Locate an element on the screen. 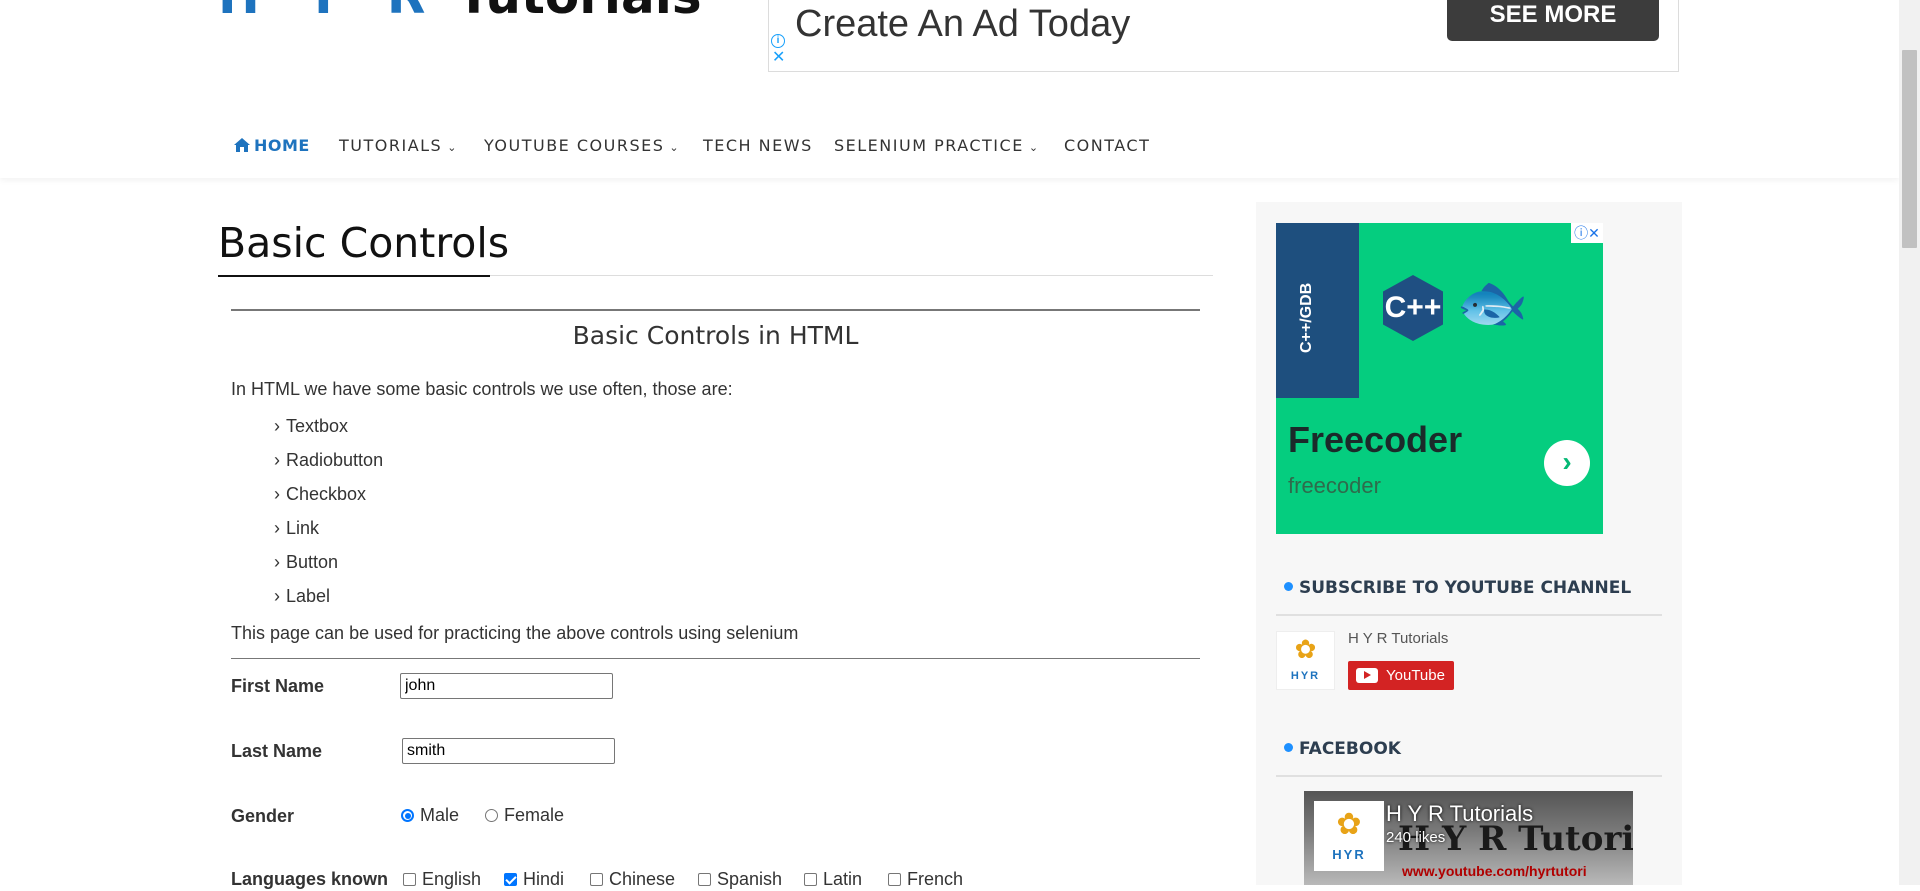  gender-label: Gender is located at coordinates (263, 816).